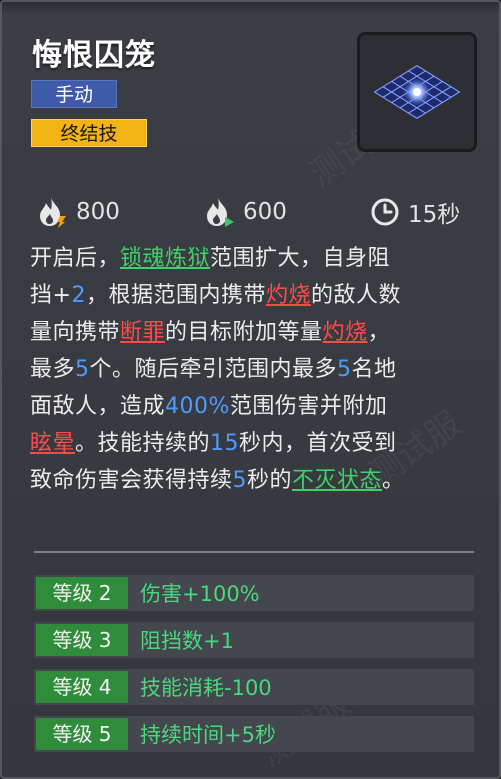 The height and width of the screenshot is (779, 501). I want to click on level-badge: 等级 5, so click(82, 734).